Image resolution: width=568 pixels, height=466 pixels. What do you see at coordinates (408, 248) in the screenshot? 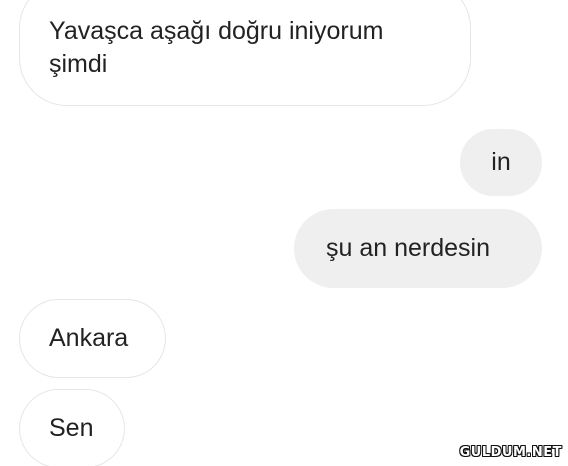
I see `message-text: şu an nerdesin` at bounding box center [408, 248].